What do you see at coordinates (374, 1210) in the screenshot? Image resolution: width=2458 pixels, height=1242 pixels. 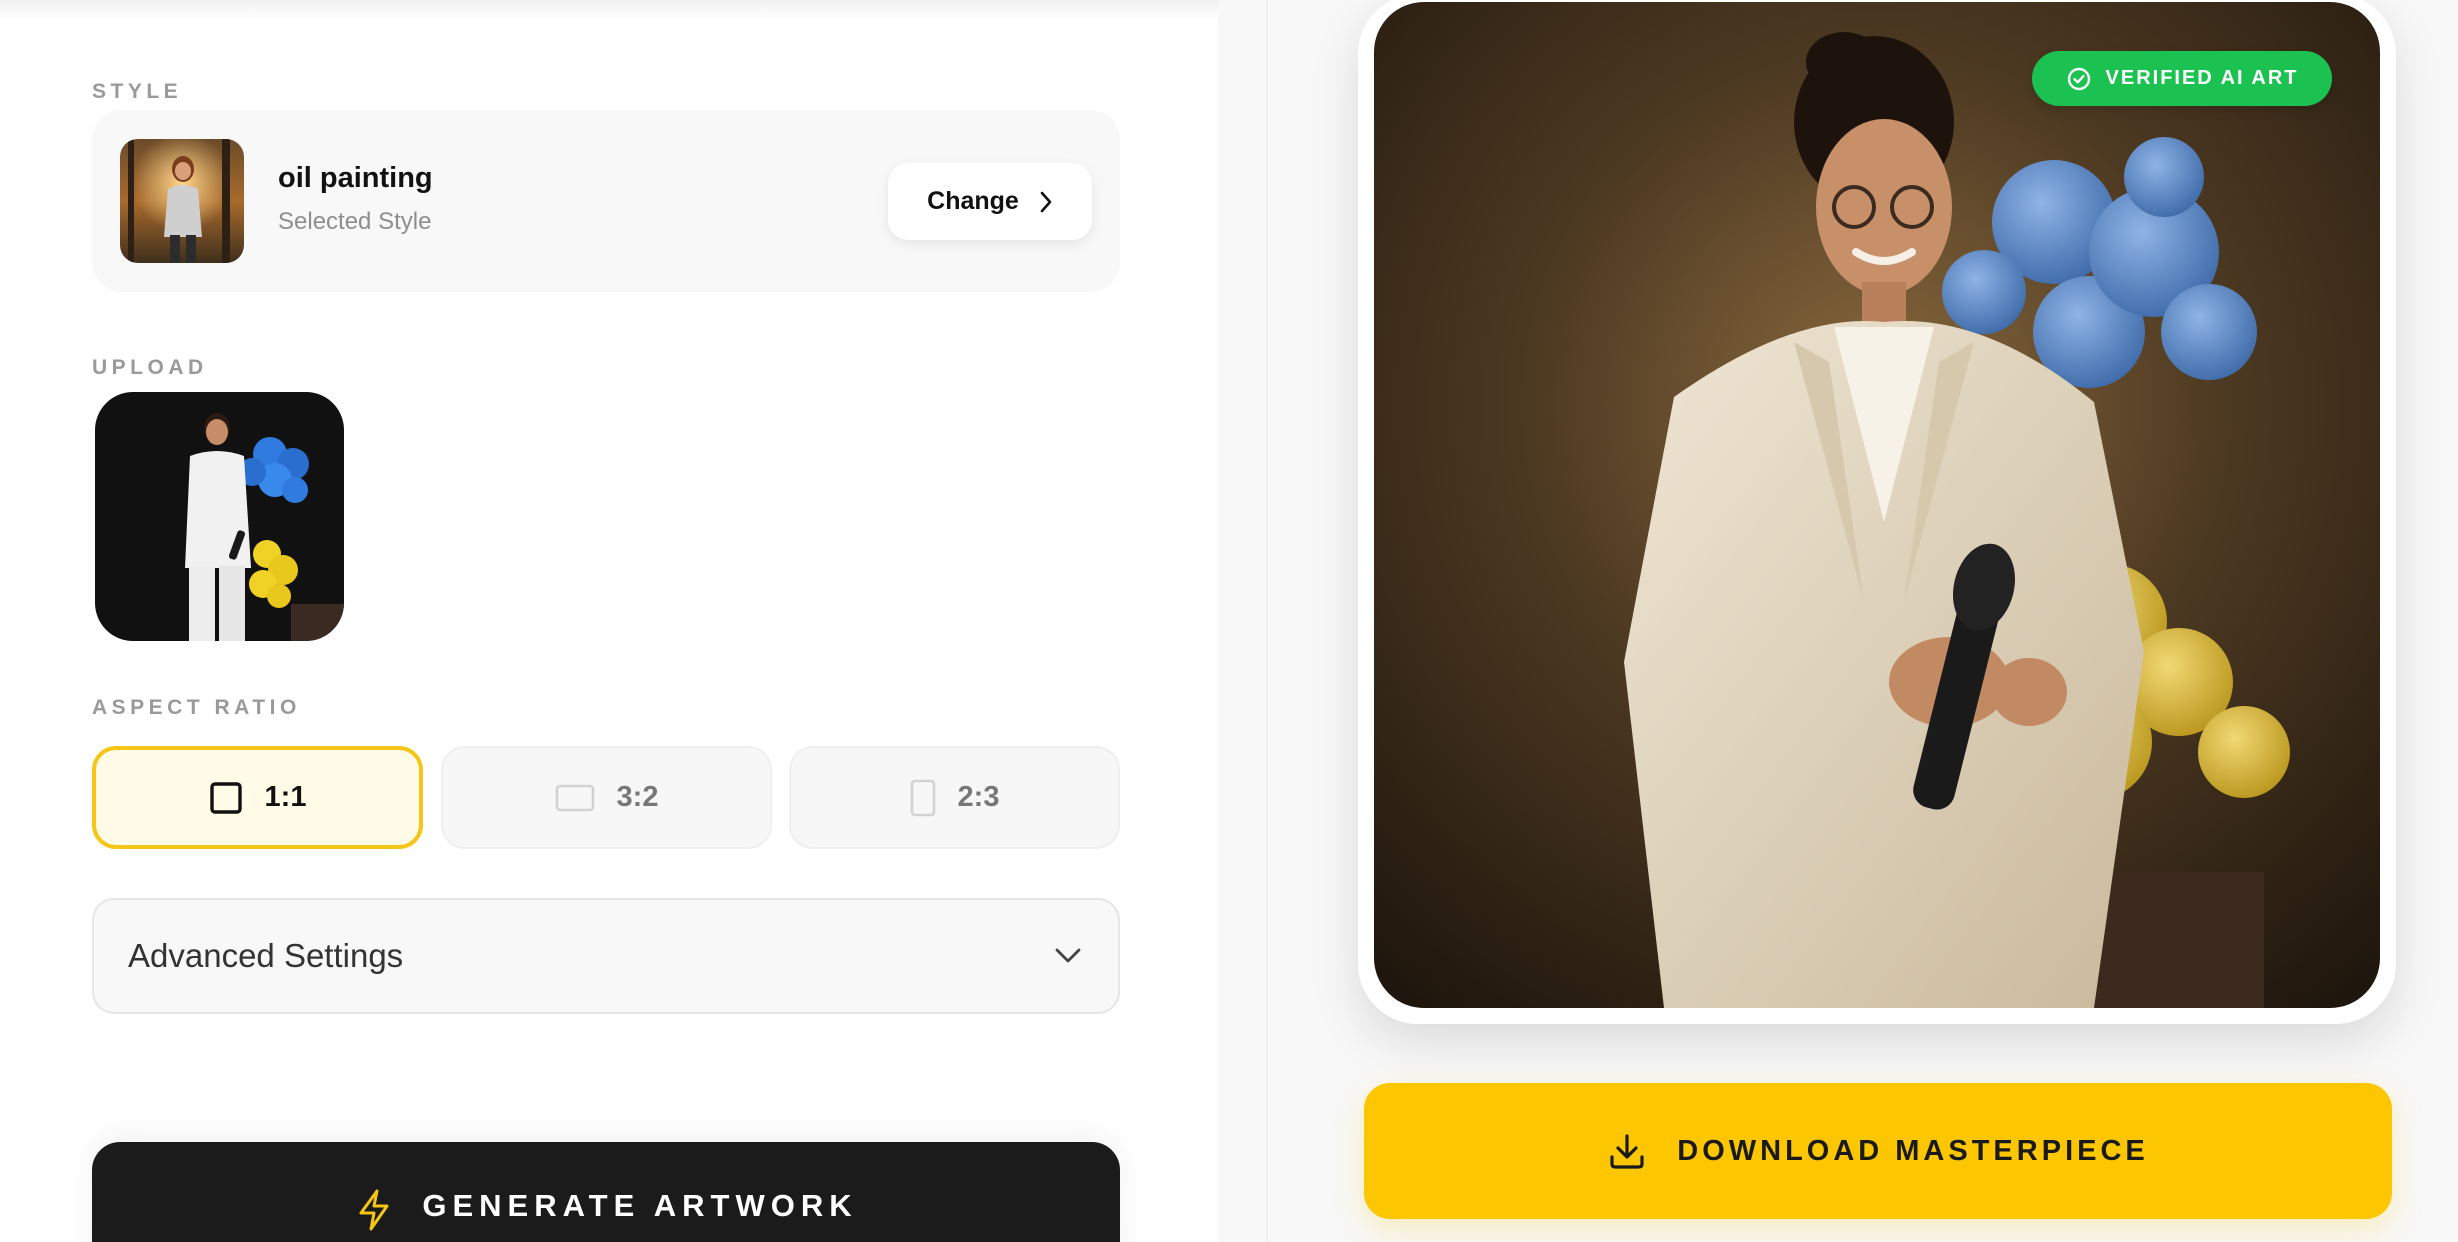 I see `lightning-icon` at bounding box center [374, 1210].